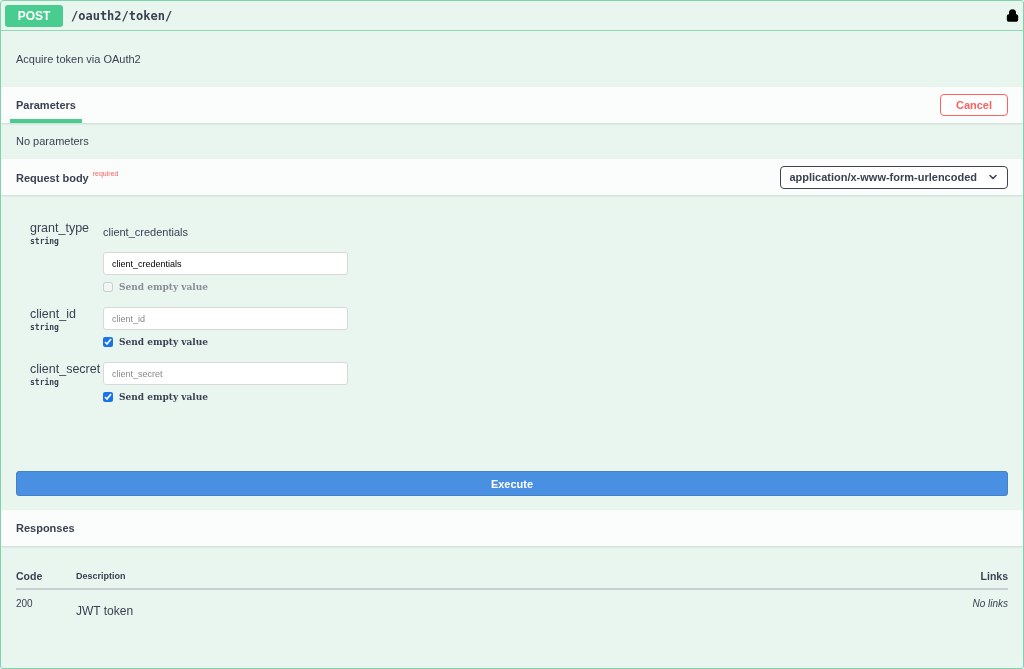 The height and width of the screenshot is (669, 1024). What do you see at coordinates (122, 15) in the screenshot?
I see `endpoint-path: /oauth2/token/` at bounding box center [122, 15].